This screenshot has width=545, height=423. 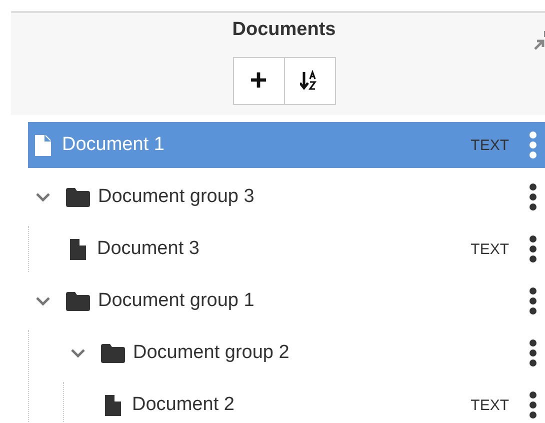 What do you see at coordinates (539, 41) in the screenshot?
I see `collapse-icon` at bounding box center [539, 41].